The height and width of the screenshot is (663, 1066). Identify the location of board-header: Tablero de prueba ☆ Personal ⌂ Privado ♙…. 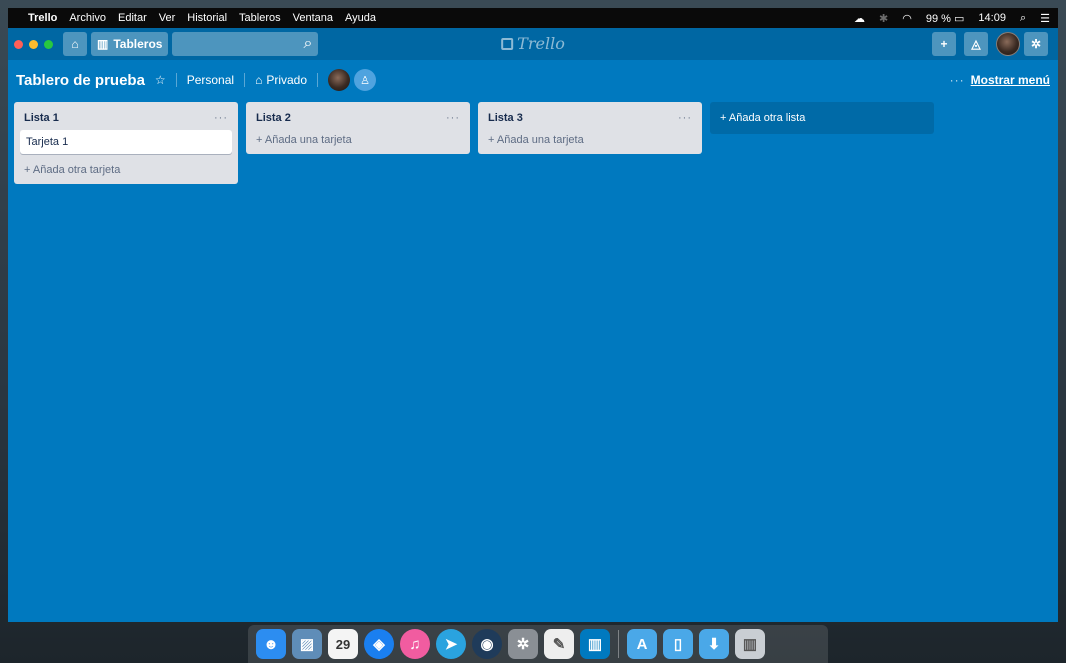
(533, 80).